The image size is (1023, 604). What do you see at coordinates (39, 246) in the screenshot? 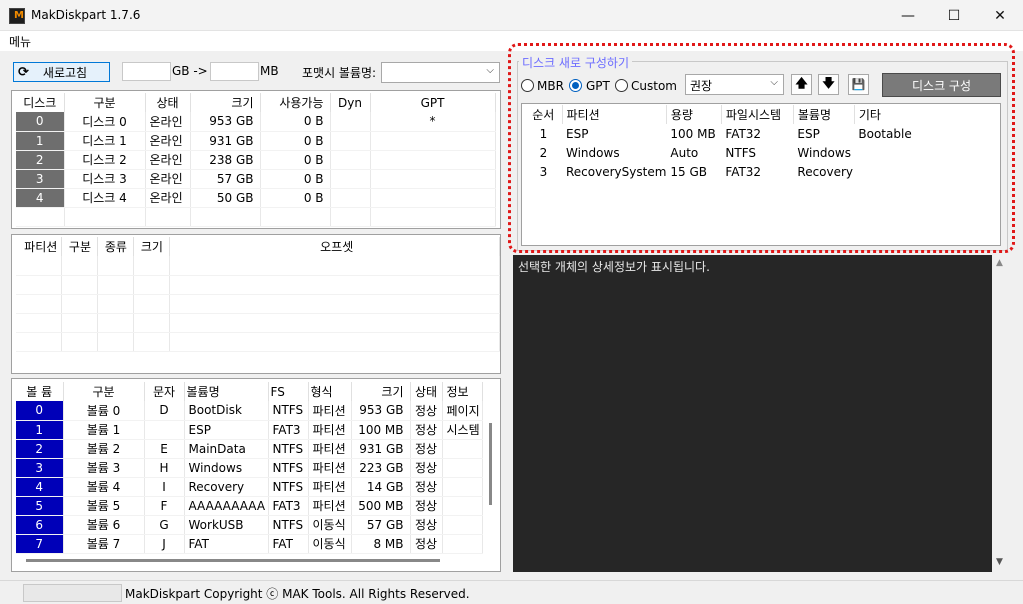
I see `col-partition: 파티션` at bounding box center [39, 246].